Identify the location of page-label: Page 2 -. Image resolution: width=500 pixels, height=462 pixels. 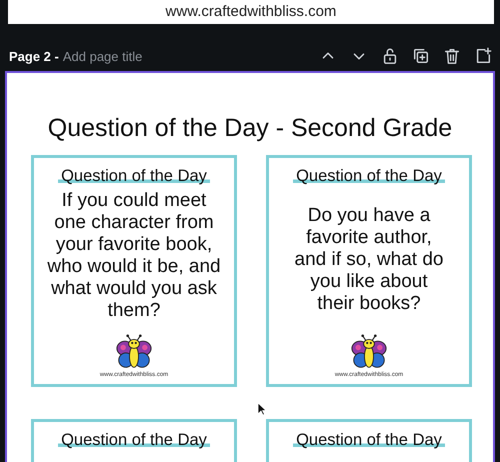
(34, 56).